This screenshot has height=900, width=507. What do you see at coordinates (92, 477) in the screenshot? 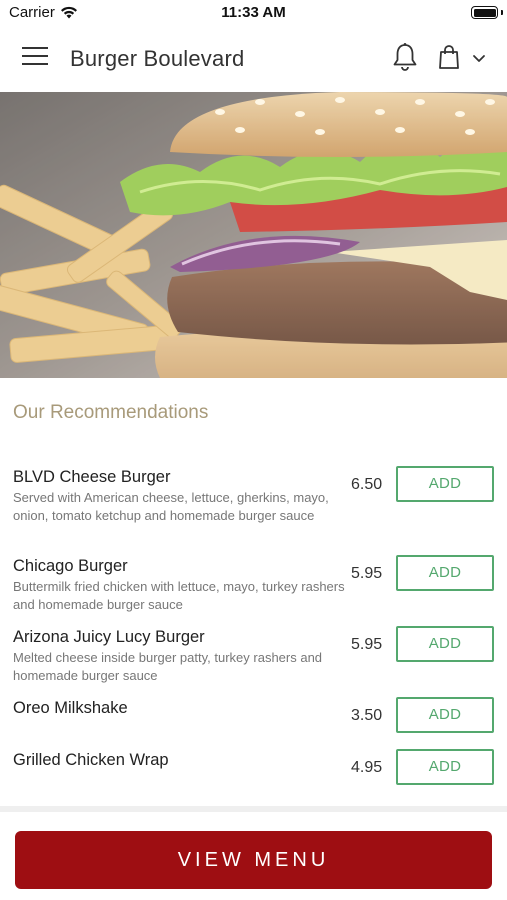
I see `item-name: BLVD Cheese Burger` at bounding box center [92, 477].